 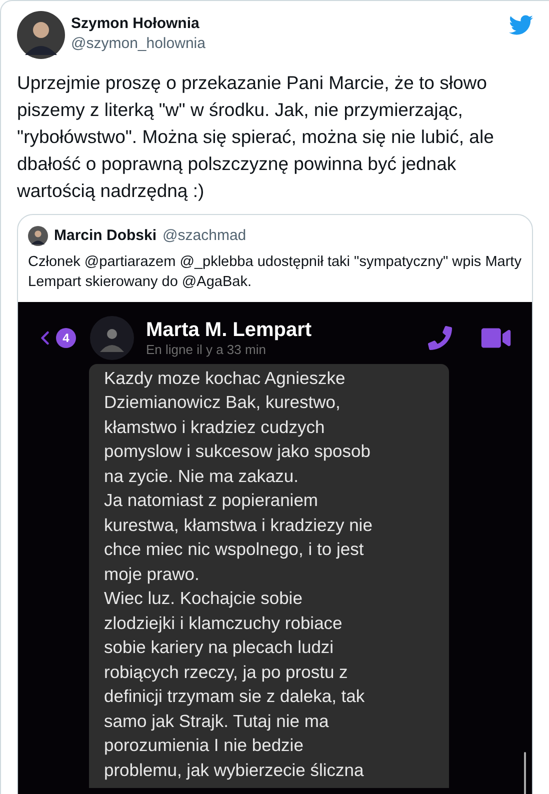 What do you see at coordinates (234, 549) in the screenshot?
I see `message-line: chce miec nic wspolnego, i to jest` at bounding box center [234, 549].